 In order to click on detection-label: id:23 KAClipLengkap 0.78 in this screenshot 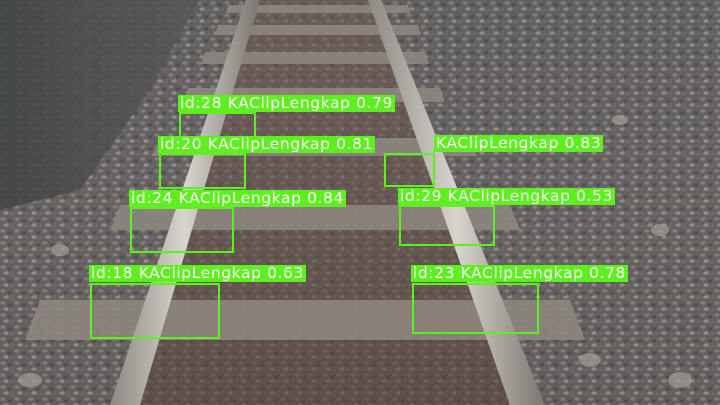, I will do `click(519, 273)`.